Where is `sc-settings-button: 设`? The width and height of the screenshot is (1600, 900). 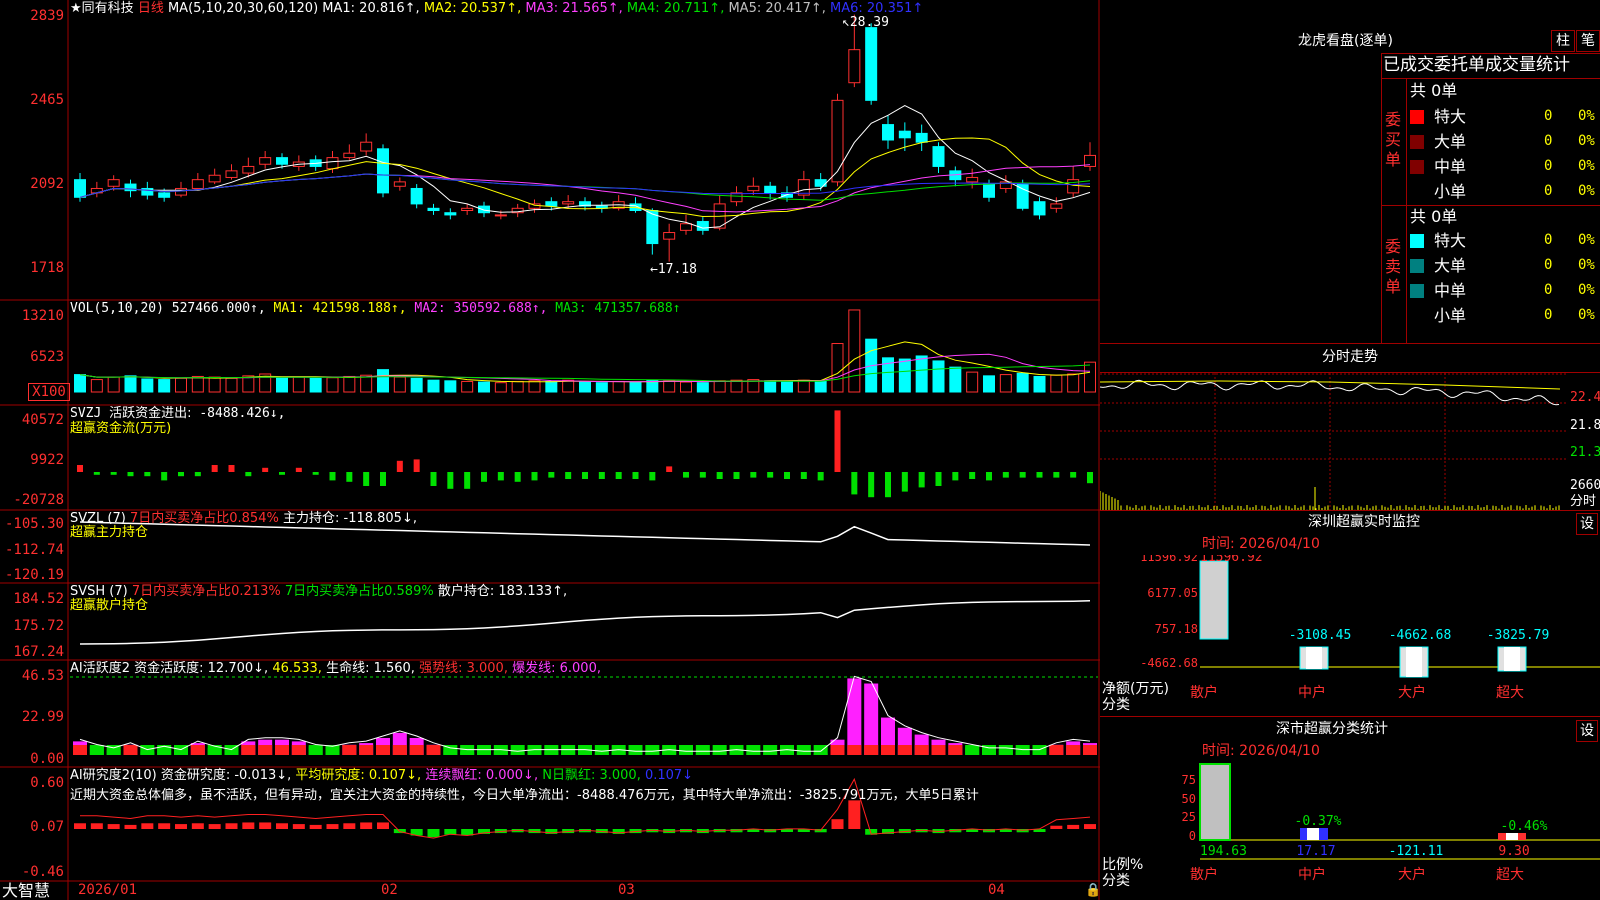 sc-settings-button: 设 is located at coordinates (1587, 731).